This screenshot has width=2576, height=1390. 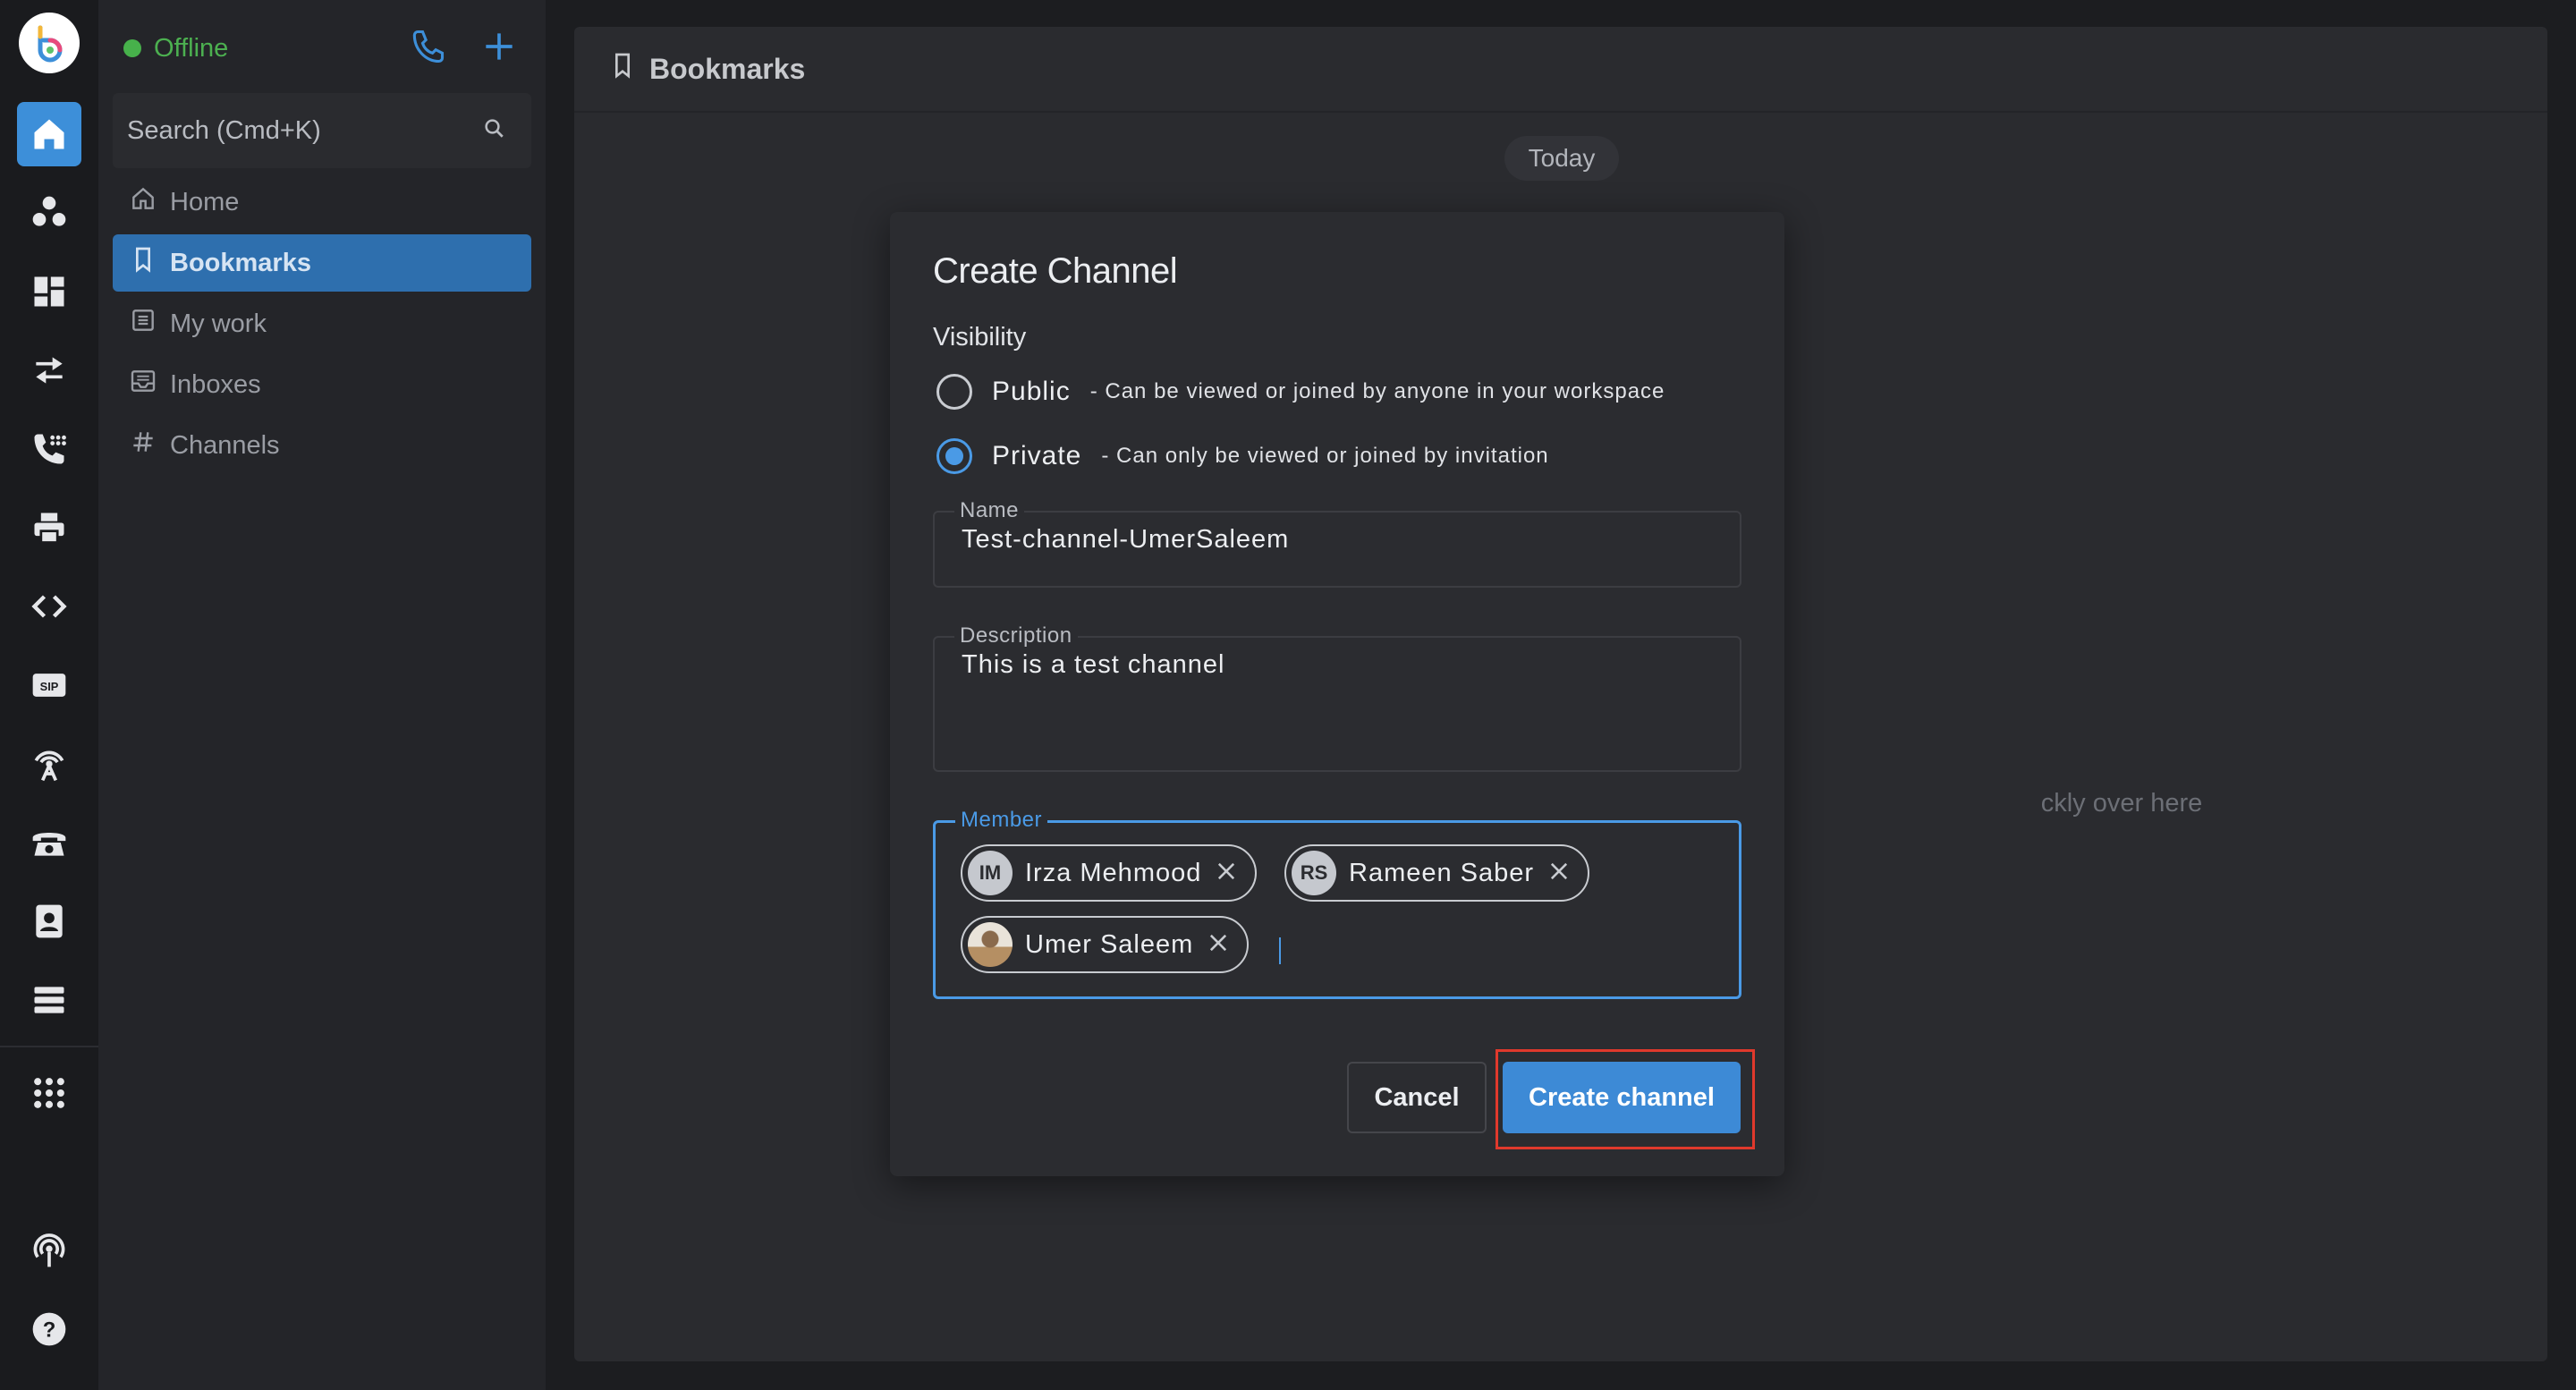 I want to click on help-icon: ?, so click(x=49, y=1329).